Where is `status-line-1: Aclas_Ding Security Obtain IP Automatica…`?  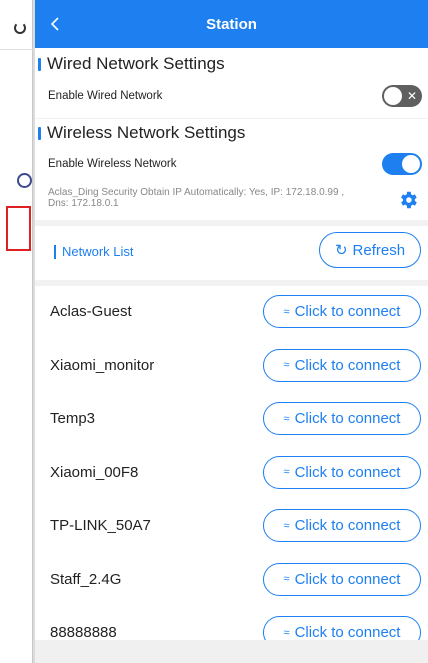
status-line-1: Aclas_Ding Security Obtain IP Automatica… is located at coordinates (196, 192).